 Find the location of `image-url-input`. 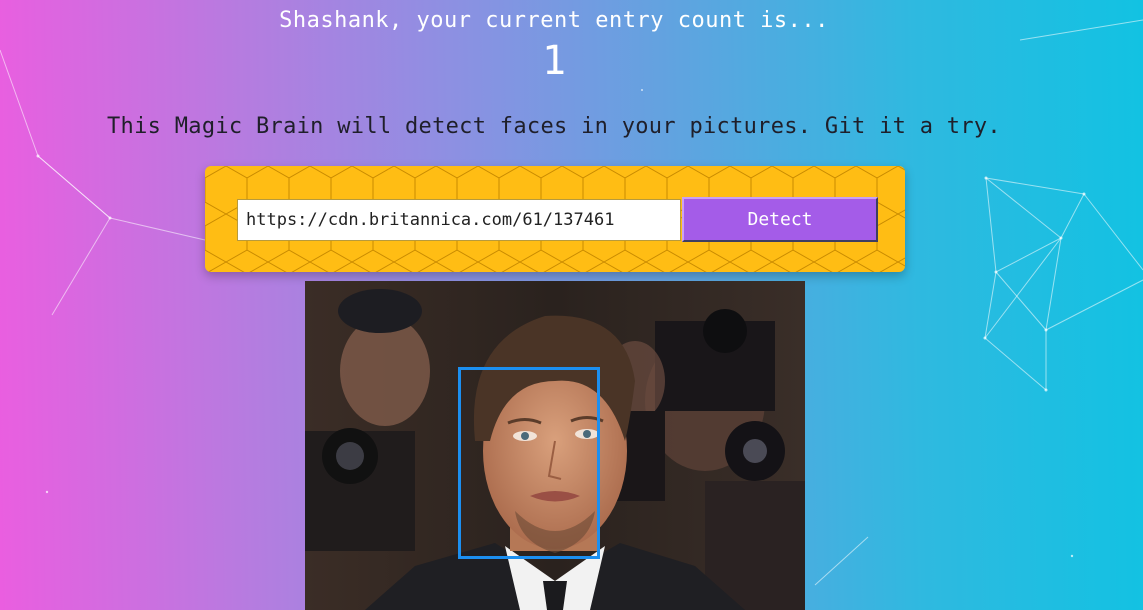

image-url-input is located at coordinates (459, 220).